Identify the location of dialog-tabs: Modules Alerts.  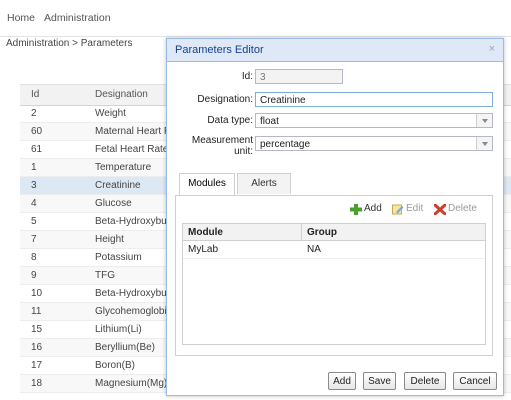
(334, 184).